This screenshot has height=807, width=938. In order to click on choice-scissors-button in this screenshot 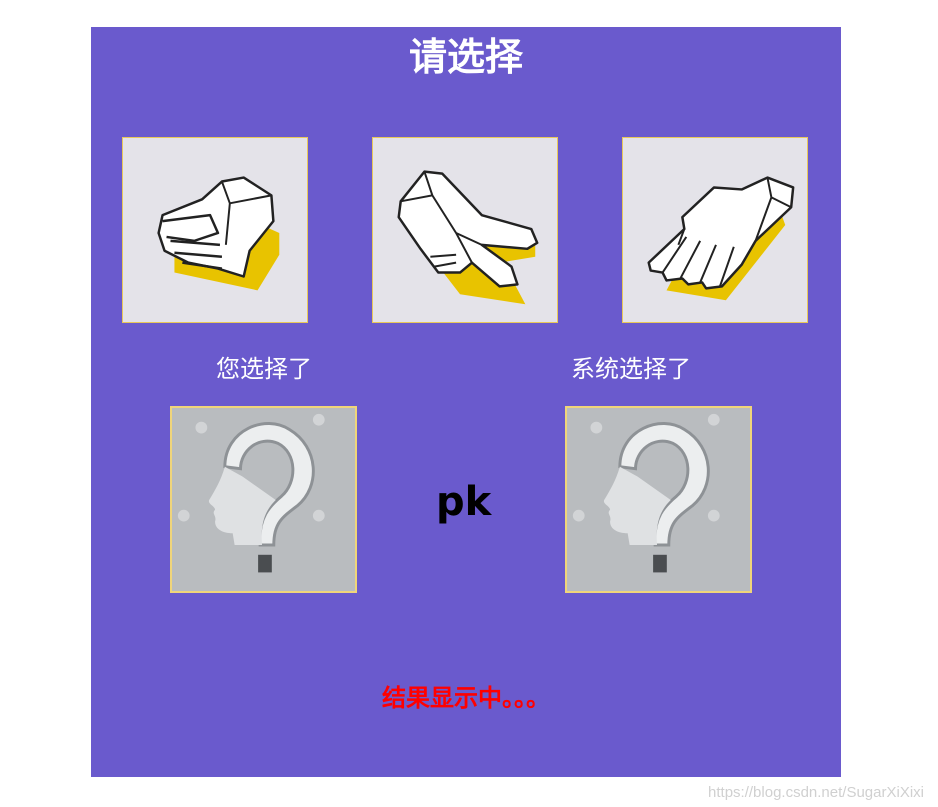, I will do `click(465, 230)`.